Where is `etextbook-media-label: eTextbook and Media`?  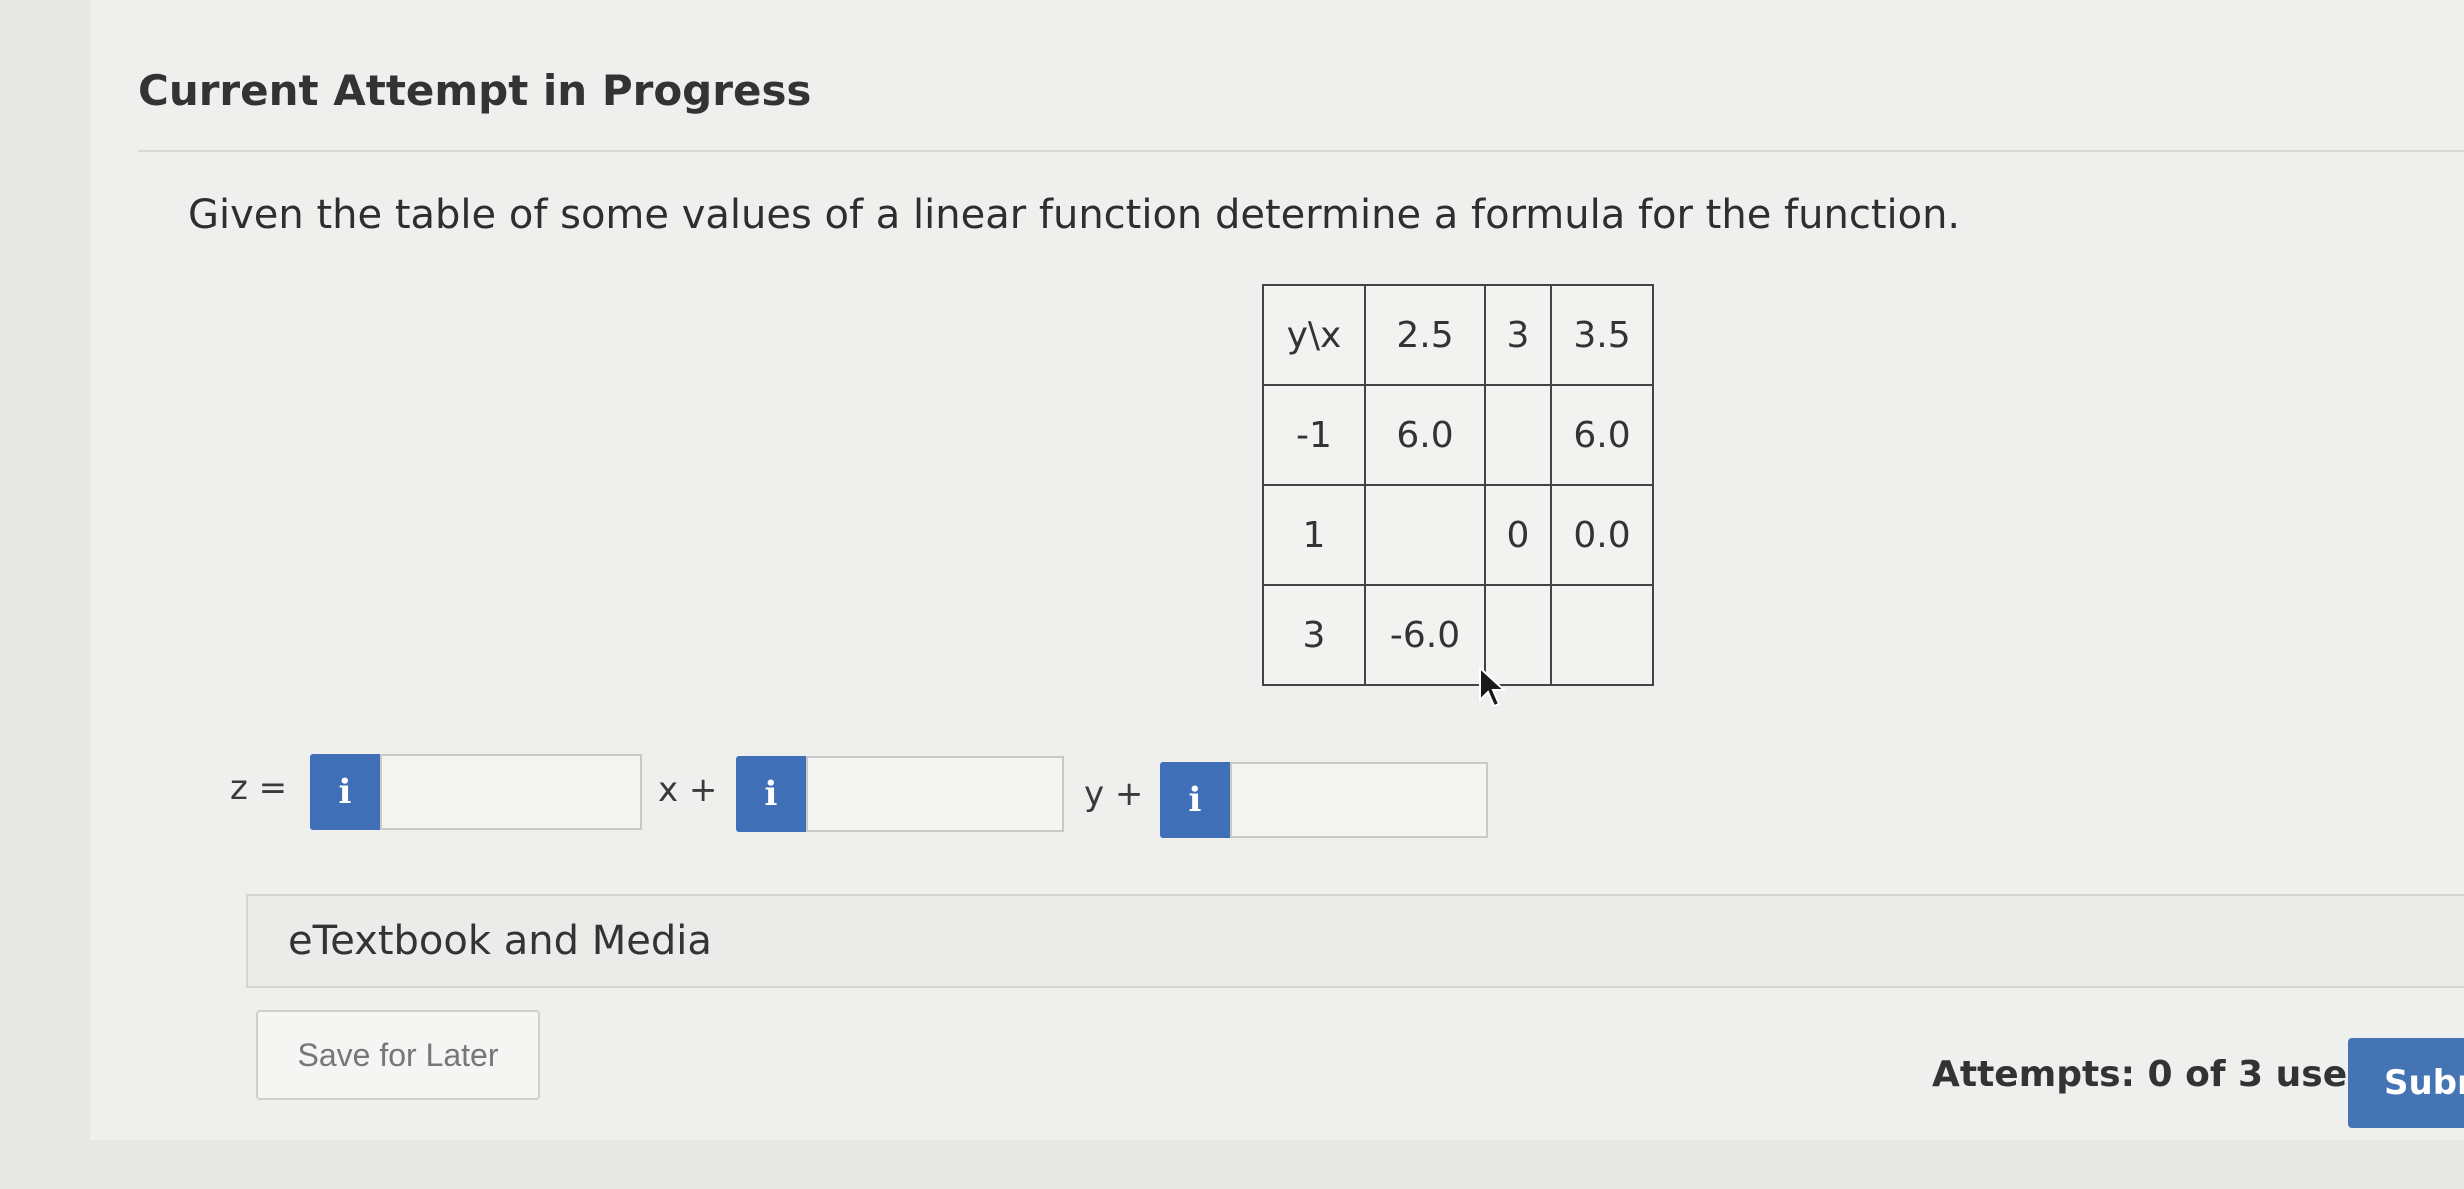
etextbook-media-label: eTextbook and Media is located at coordinates (500, 941).